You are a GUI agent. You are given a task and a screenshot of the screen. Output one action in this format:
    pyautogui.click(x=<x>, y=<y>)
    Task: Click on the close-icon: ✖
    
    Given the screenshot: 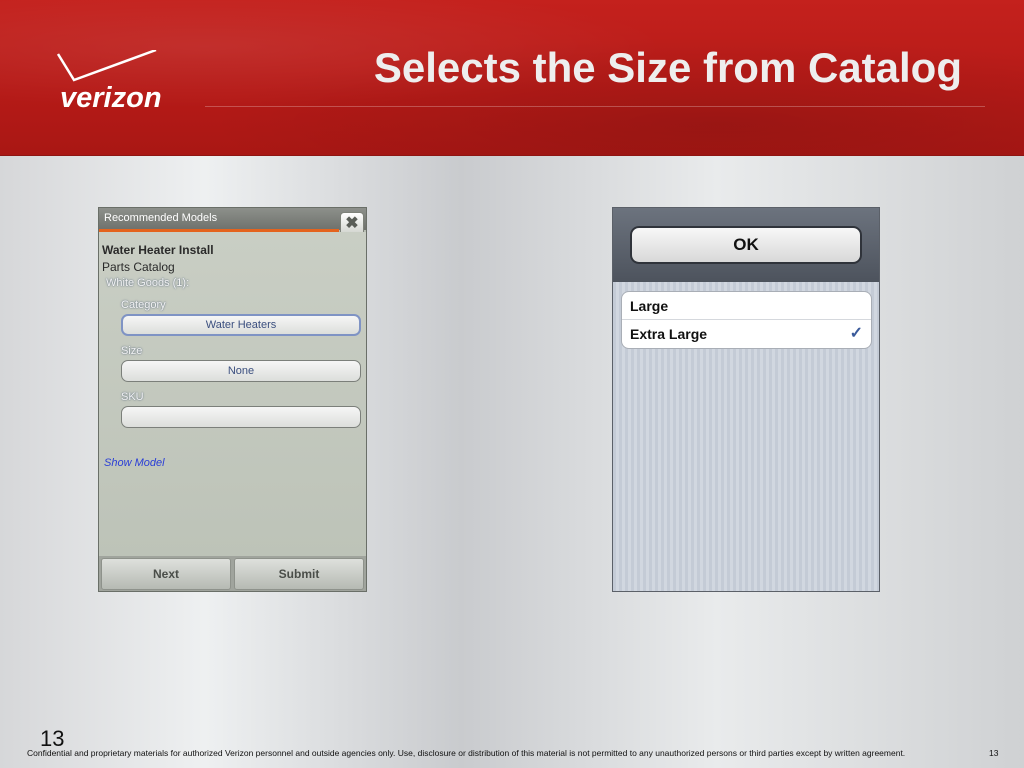 What is the action you would take?
    pyautogui.click(x=352, y=223)
    